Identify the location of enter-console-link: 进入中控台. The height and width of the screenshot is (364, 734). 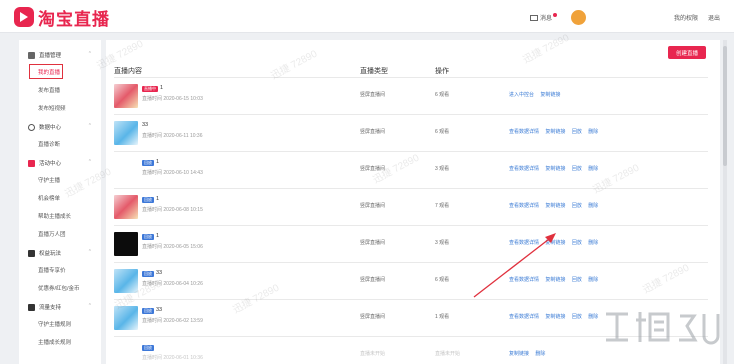
(521, 95).